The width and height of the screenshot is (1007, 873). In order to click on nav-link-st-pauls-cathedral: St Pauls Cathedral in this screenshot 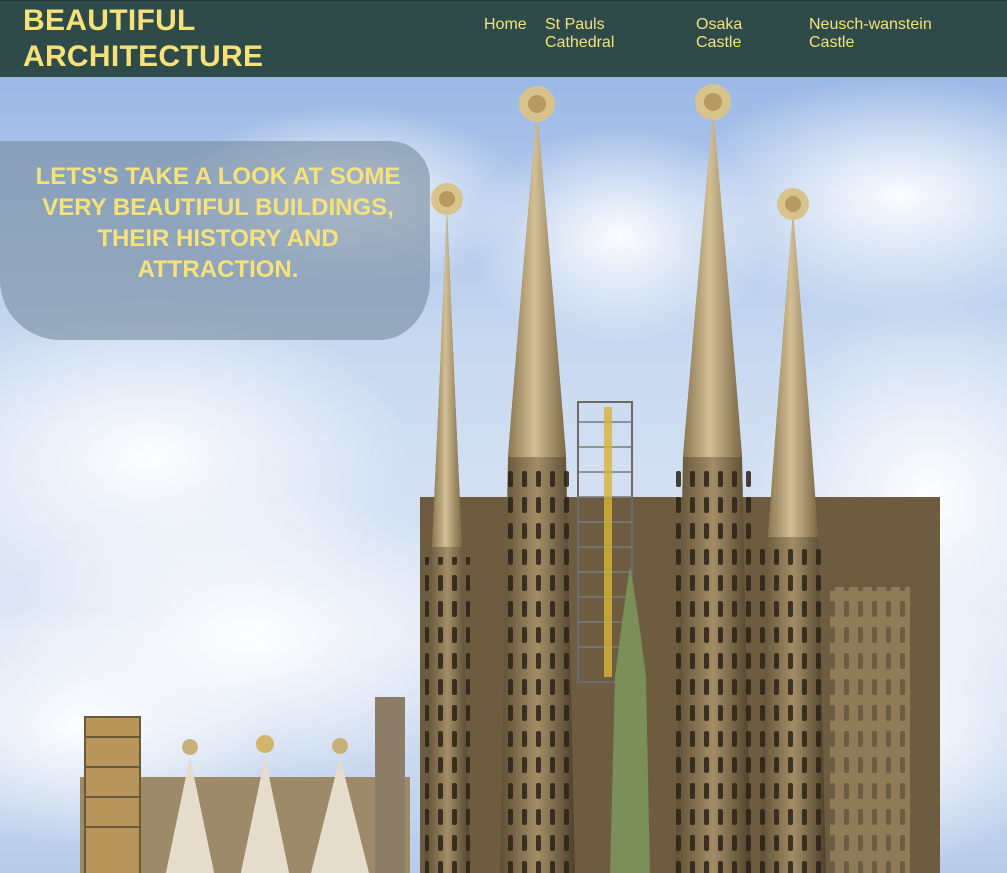, I will do `click(600, 34)`.